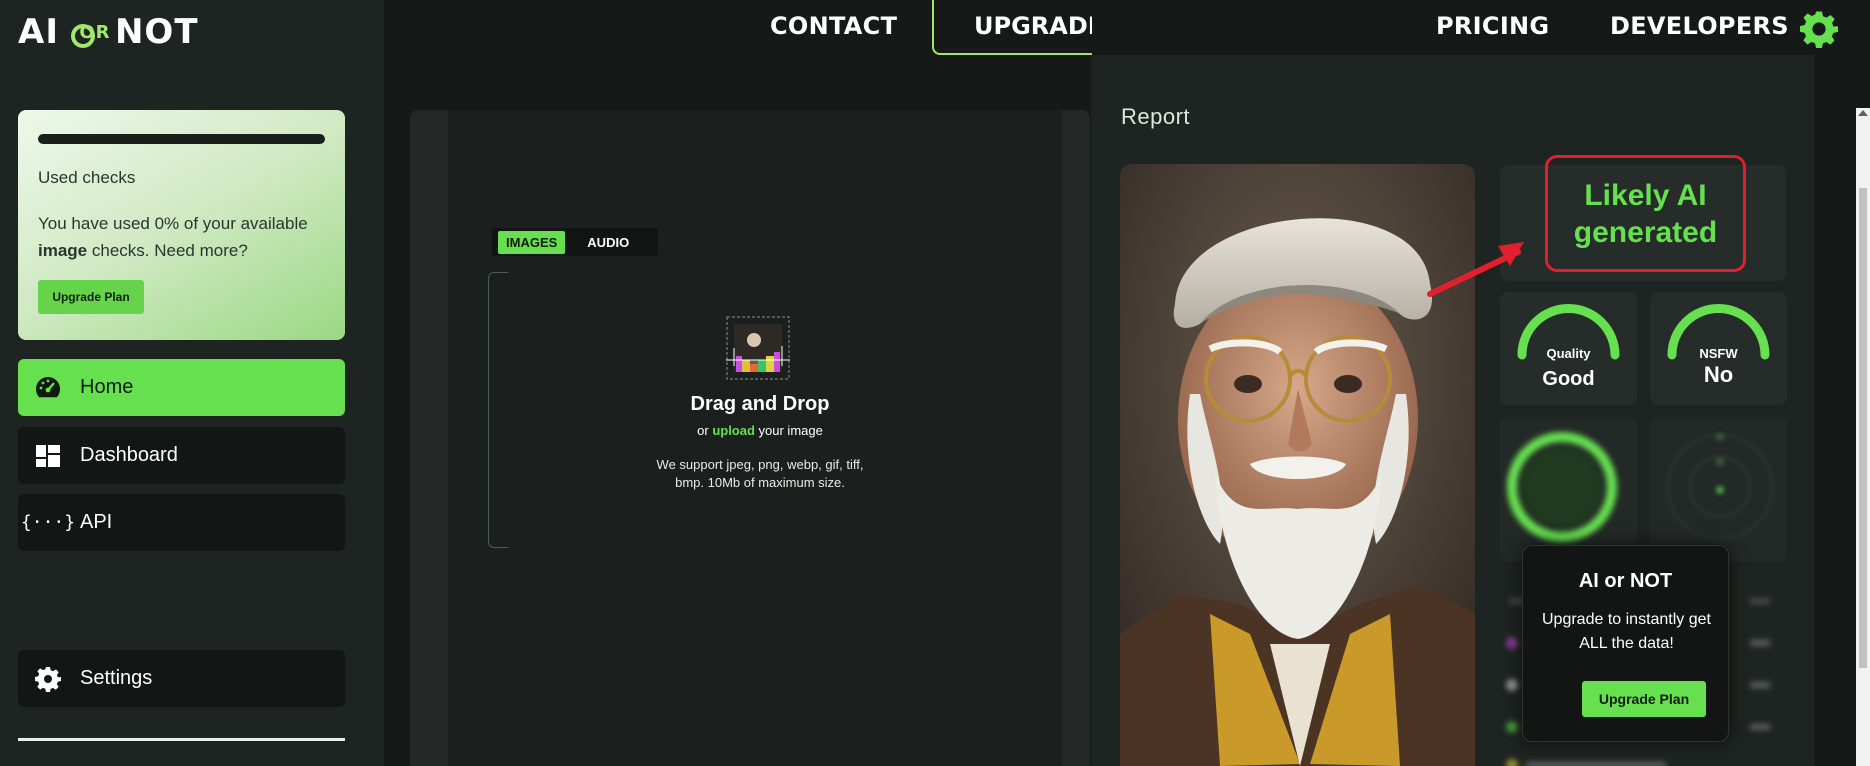  Describe the element at coordinates (1718, 374) in the screenshot. I see `nsfw-value: No` at that location.